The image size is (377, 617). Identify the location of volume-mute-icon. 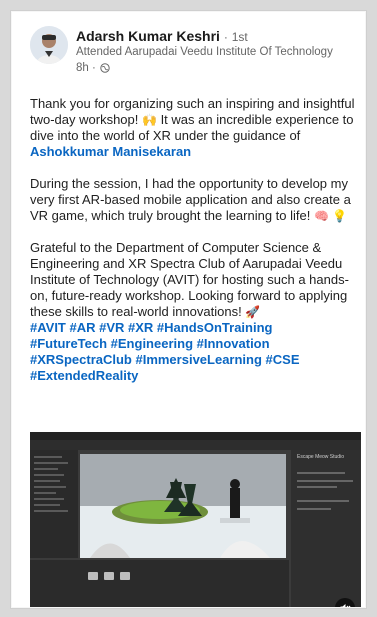
(345, 605).